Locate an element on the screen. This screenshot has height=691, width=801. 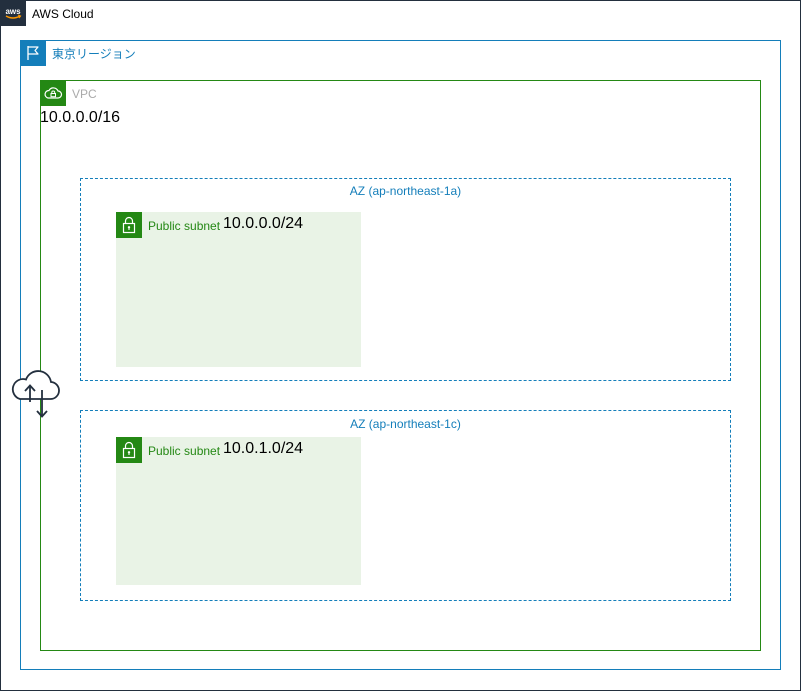
subnet-cidr: 10.0.1.0/24 is located at coordinates (263, 448).